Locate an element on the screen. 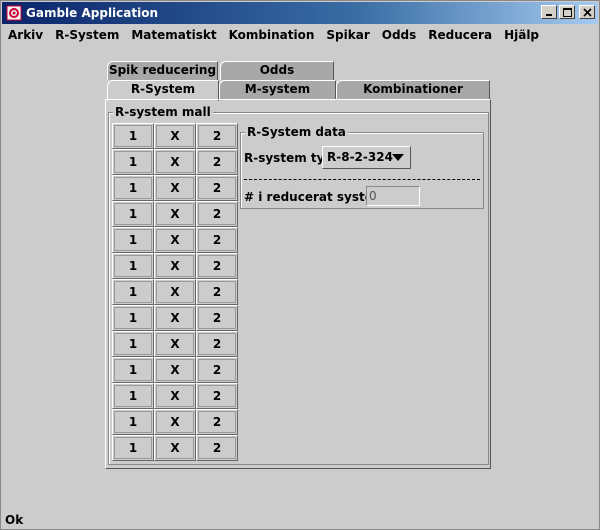  close-icon is located at coordinates (587, 12).